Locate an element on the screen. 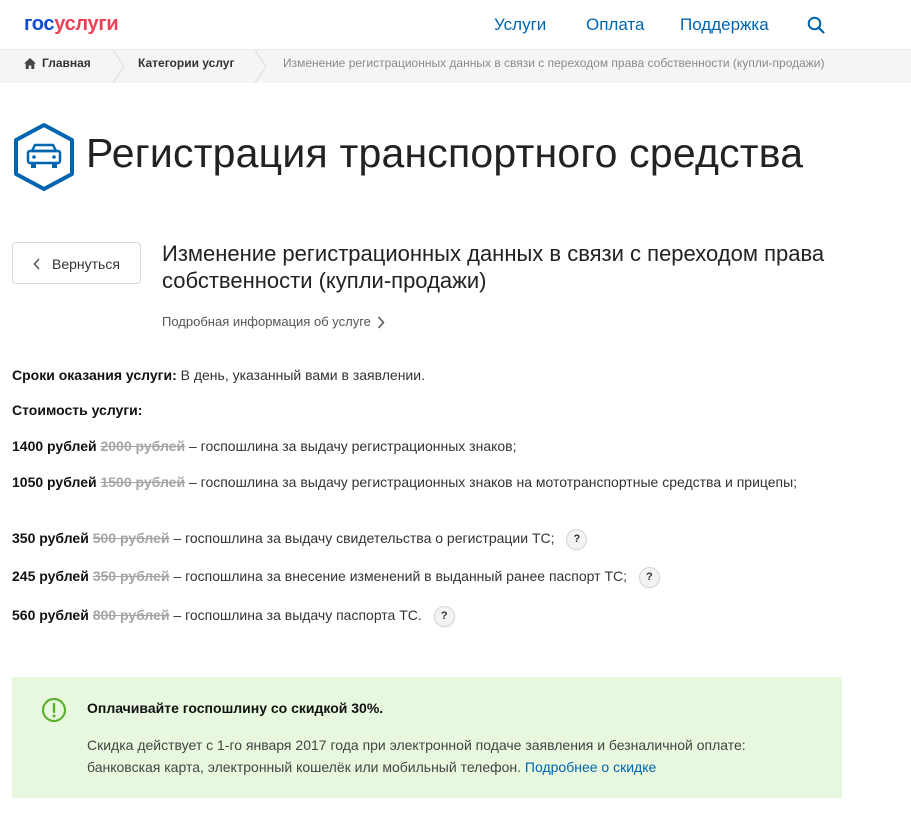 This screenshot has height=821, width=911. terms-label: Сроки оказания услуги: is located at coordinates (94, 375).